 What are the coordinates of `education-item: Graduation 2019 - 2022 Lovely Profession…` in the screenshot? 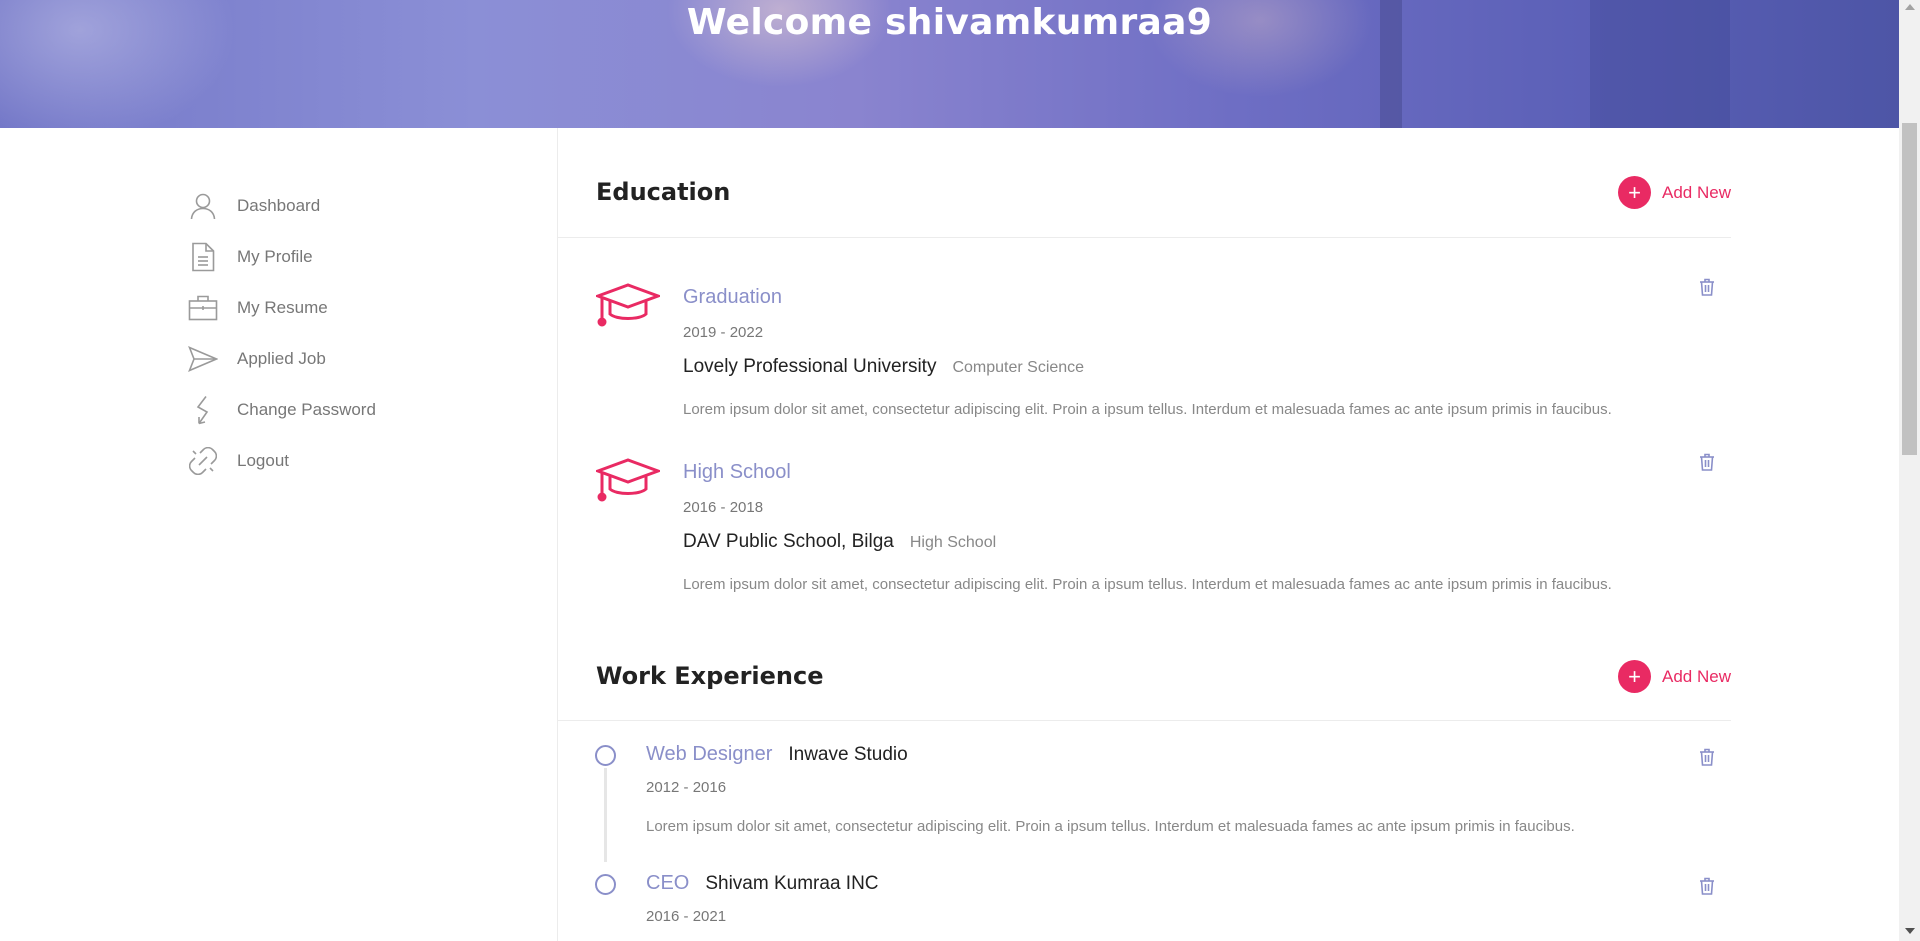 It's located at (1144, 328).